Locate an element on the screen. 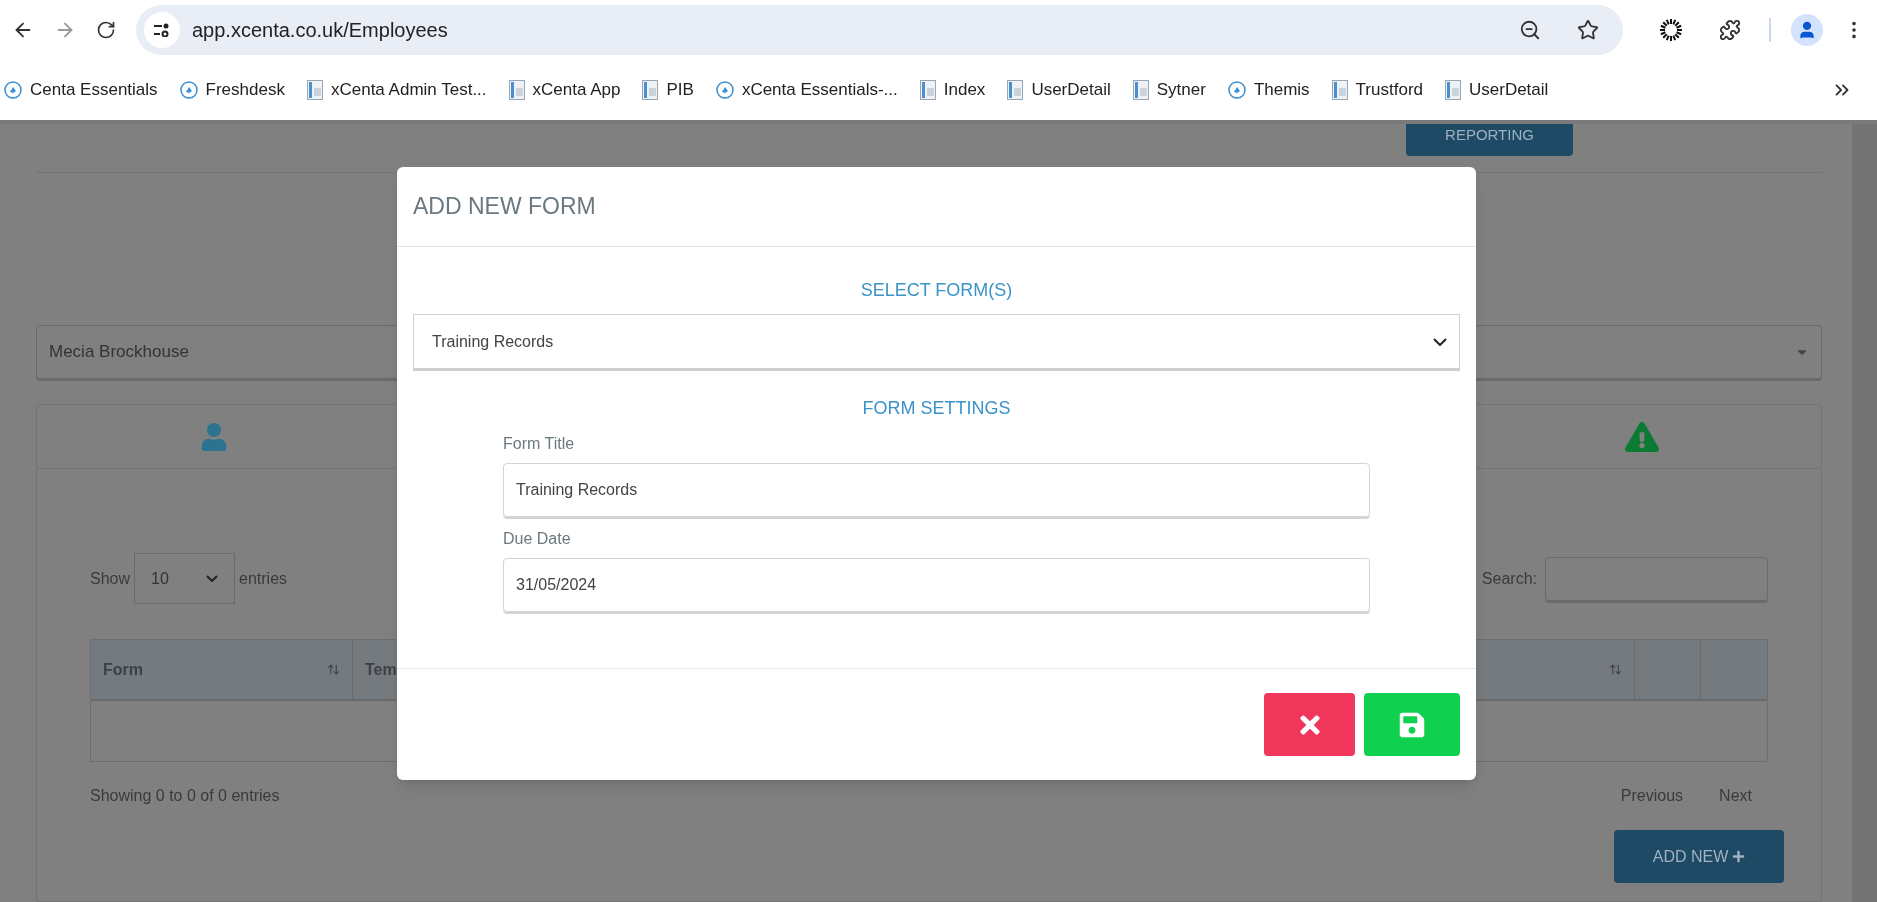 This screenshot has width=1877, height=902. entries-label: entries is located at coordinates (263, 578).